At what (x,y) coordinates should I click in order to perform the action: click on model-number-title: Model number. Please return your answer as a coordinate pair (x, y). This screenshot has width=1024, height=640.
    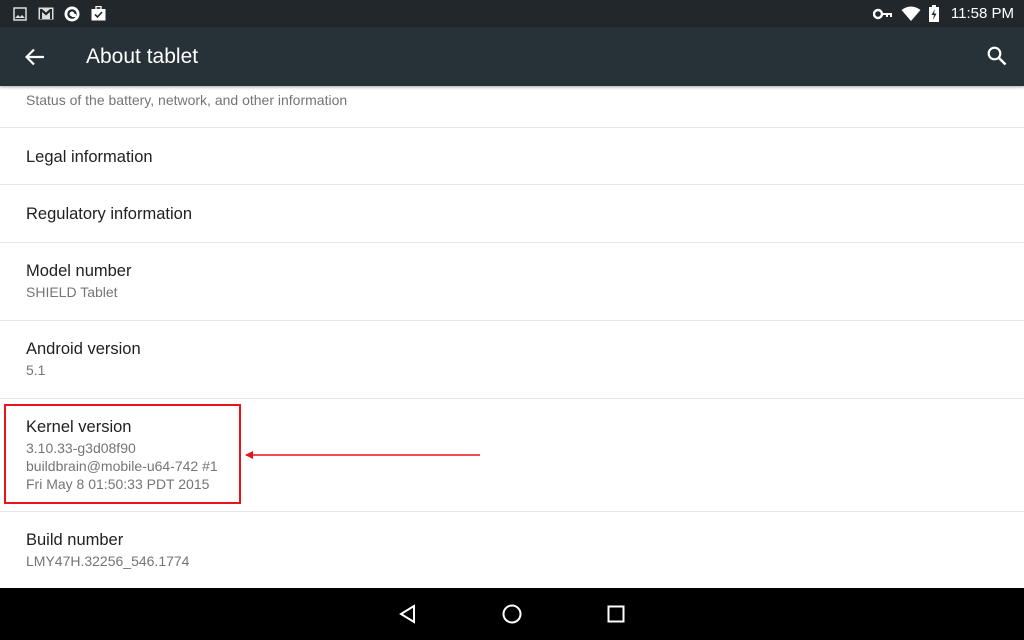
    Looking at the image, I should click on (79, 271).